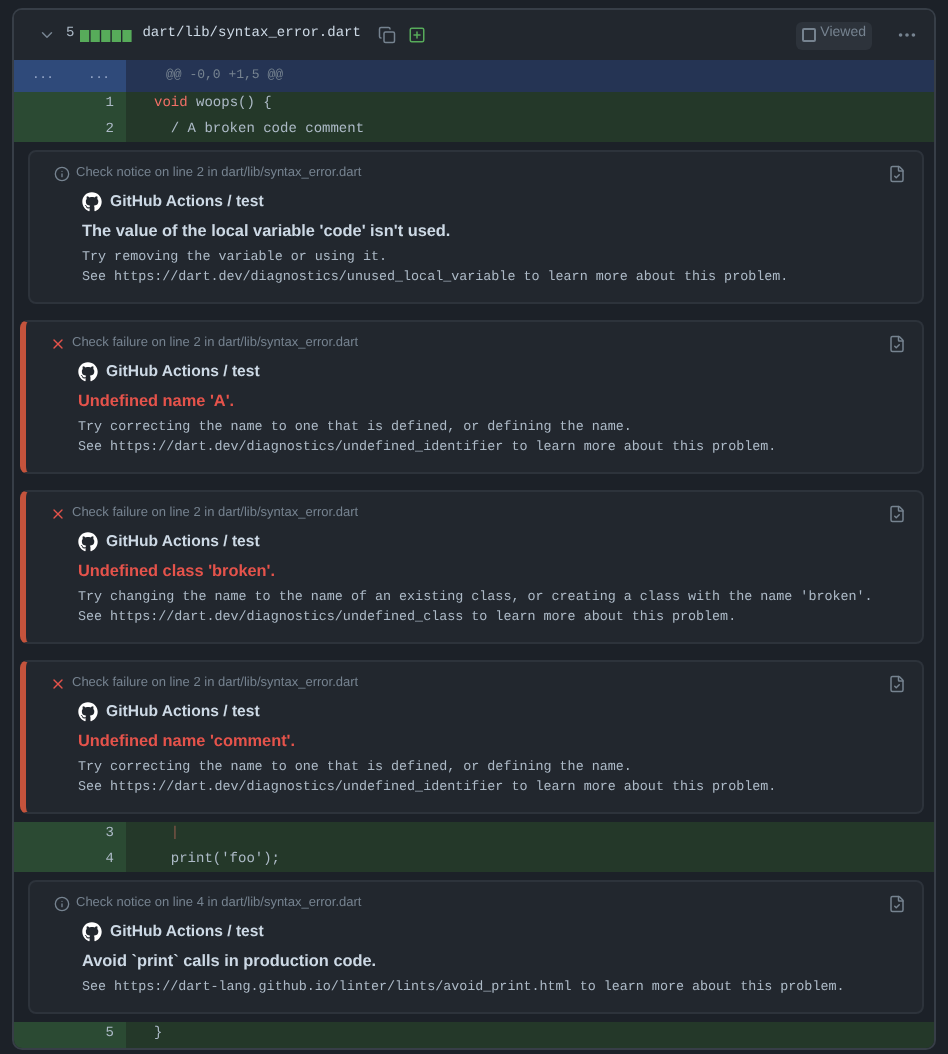 This screenshot has width=948, height=1054. I want to click on diffstat-icon, so click(106, 35).